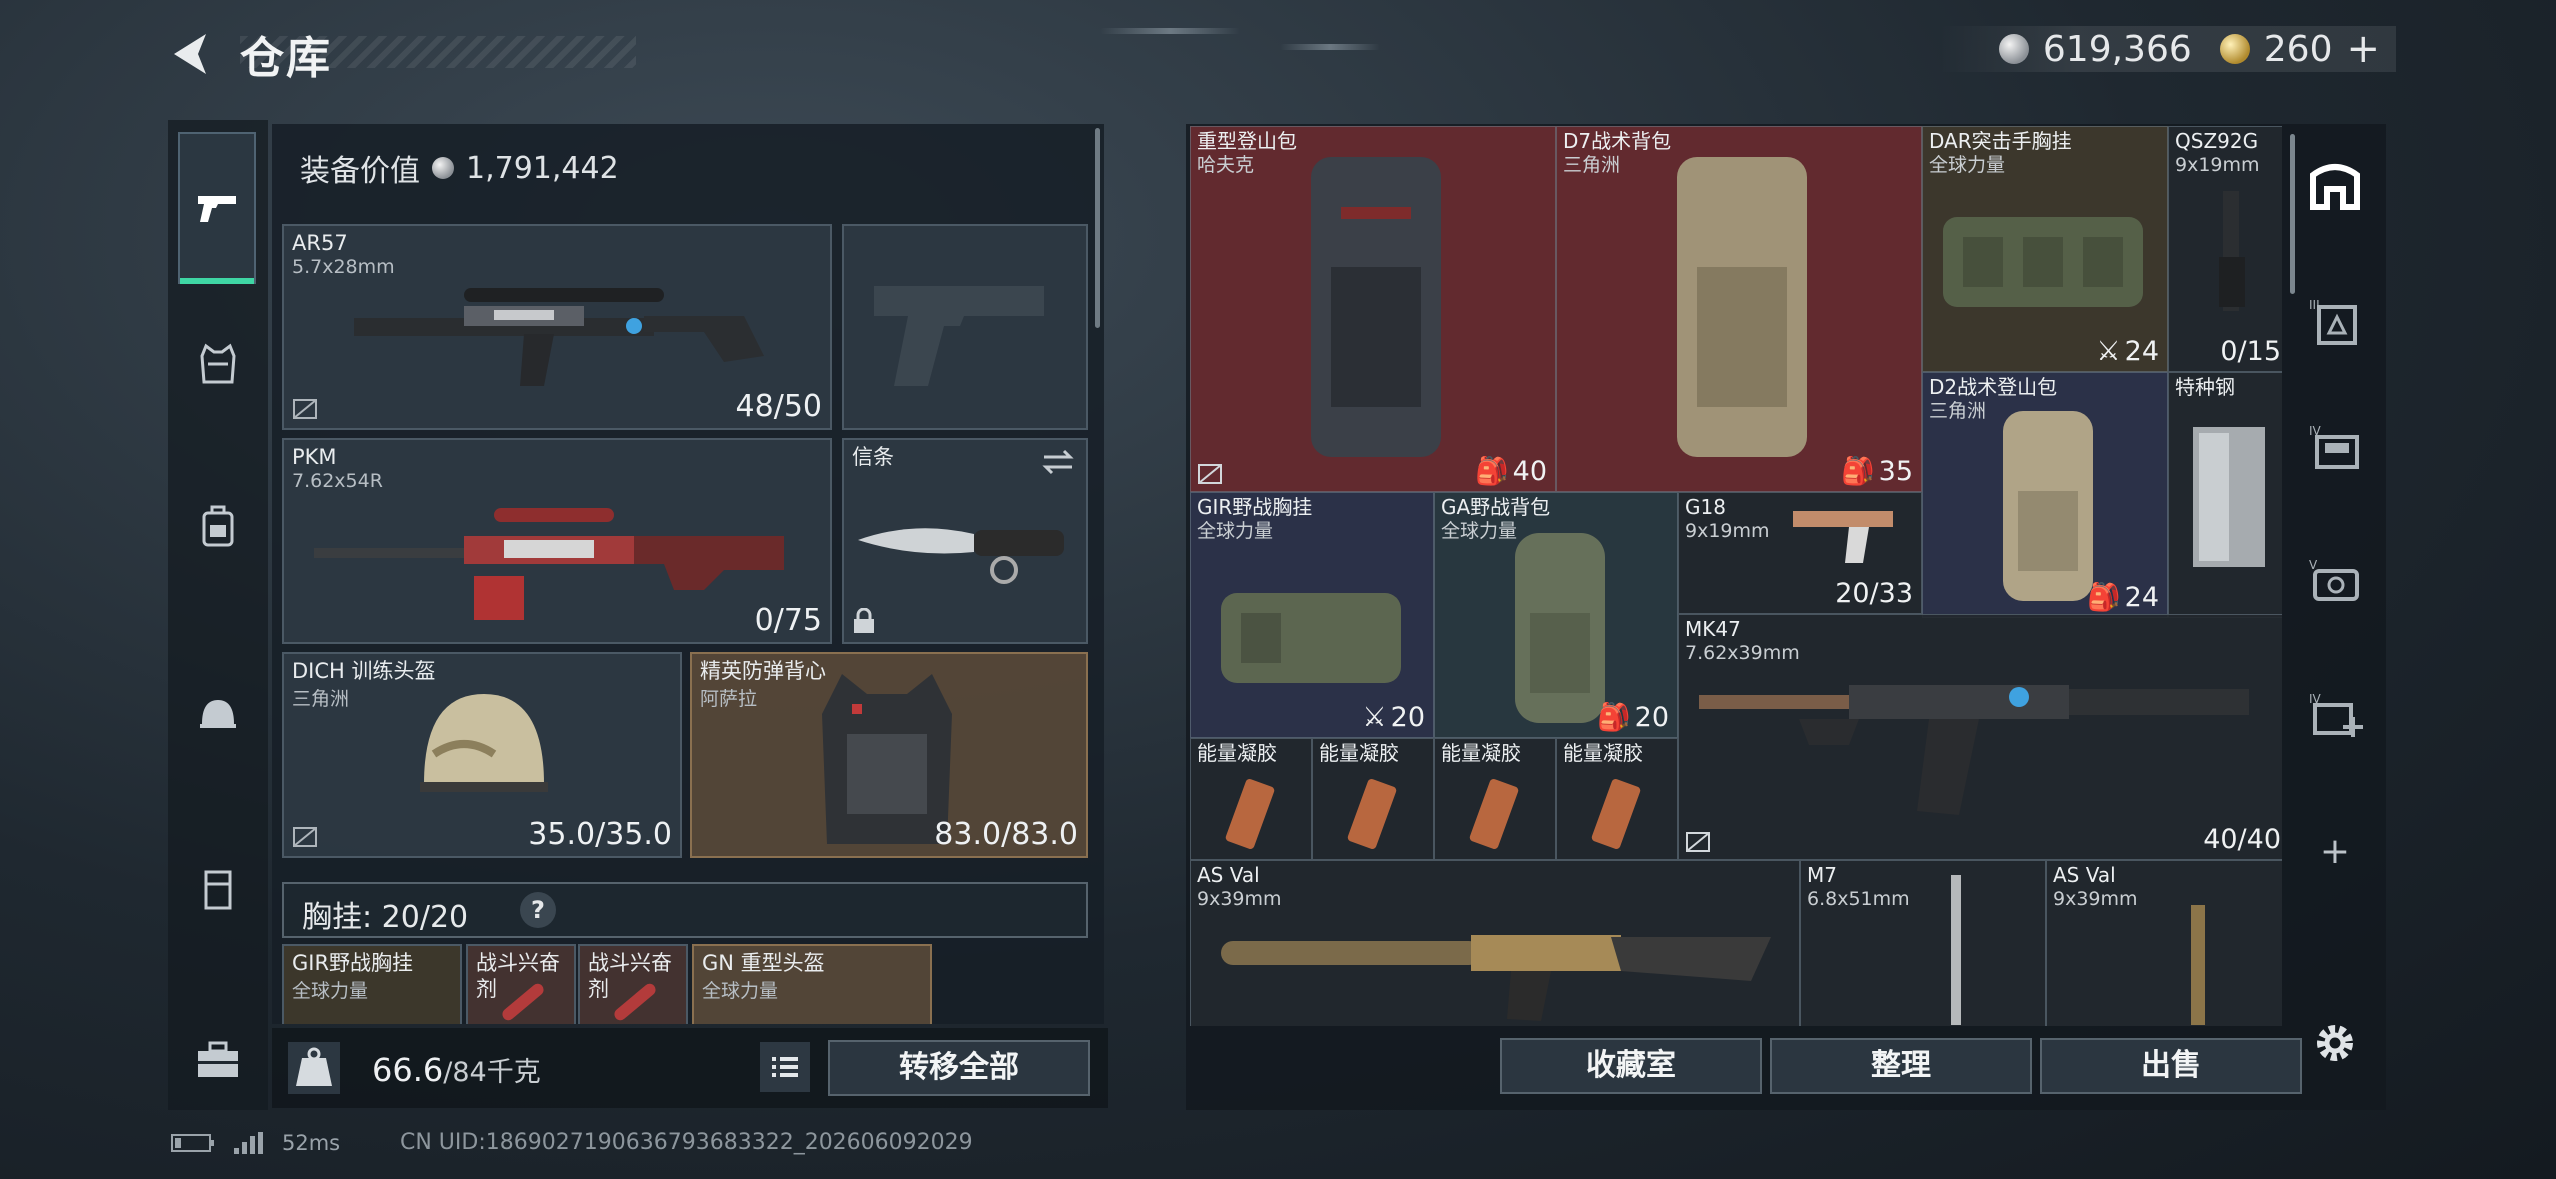 Image resolution: width=2556 pixels, height=1179 pixels. Describe the element at coordinates (286, 58) in the screenshot. I see `page-title: 仓库` at that location.